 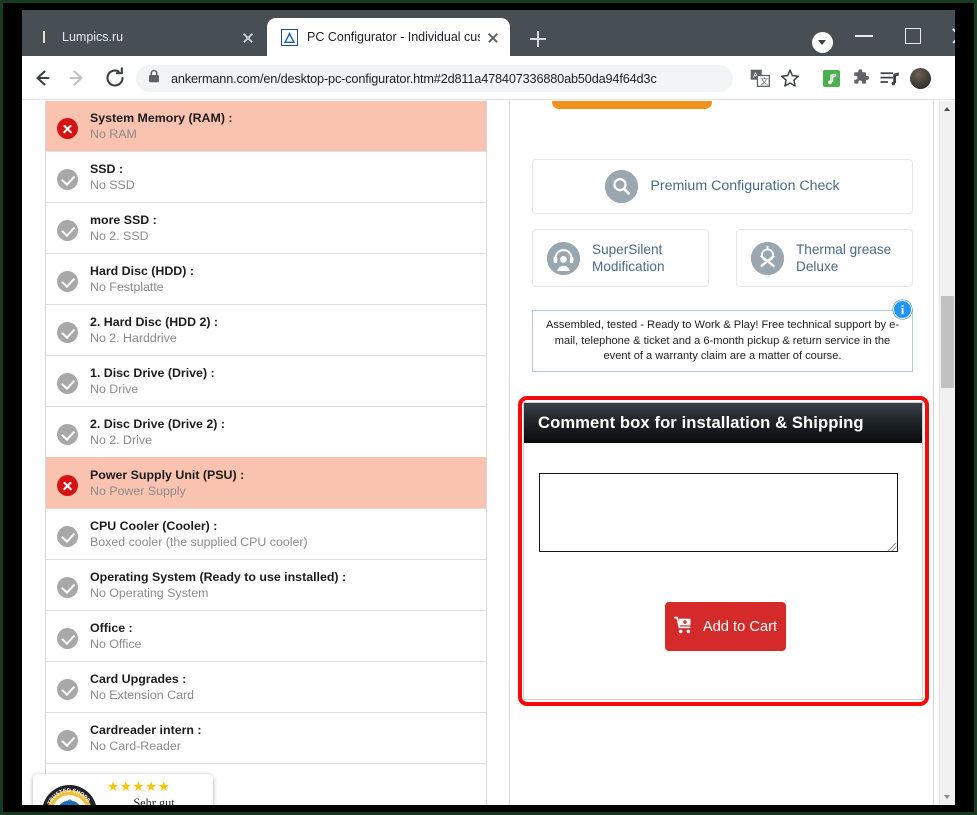 What do you see at coordinates (199, 542) in the screenshot?
I see `config-row-value: Boxed cooler (the supplied CPU cooler)` at bounding box center [199, 542].